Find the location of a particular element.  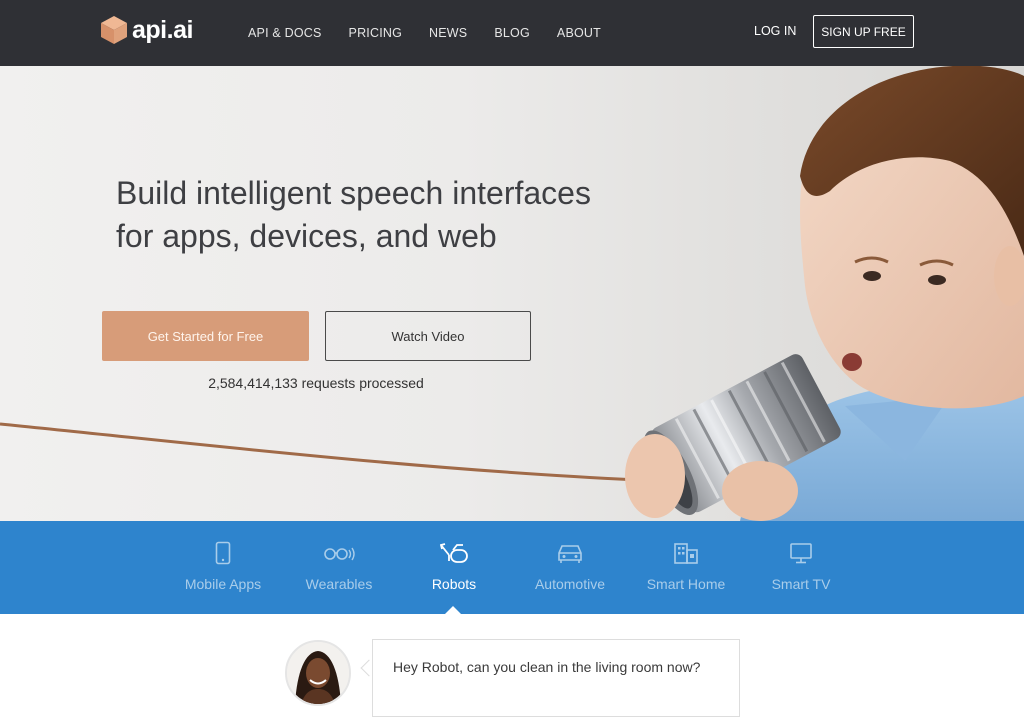

login-link: LOG IN is located at coordinates (775, 31).